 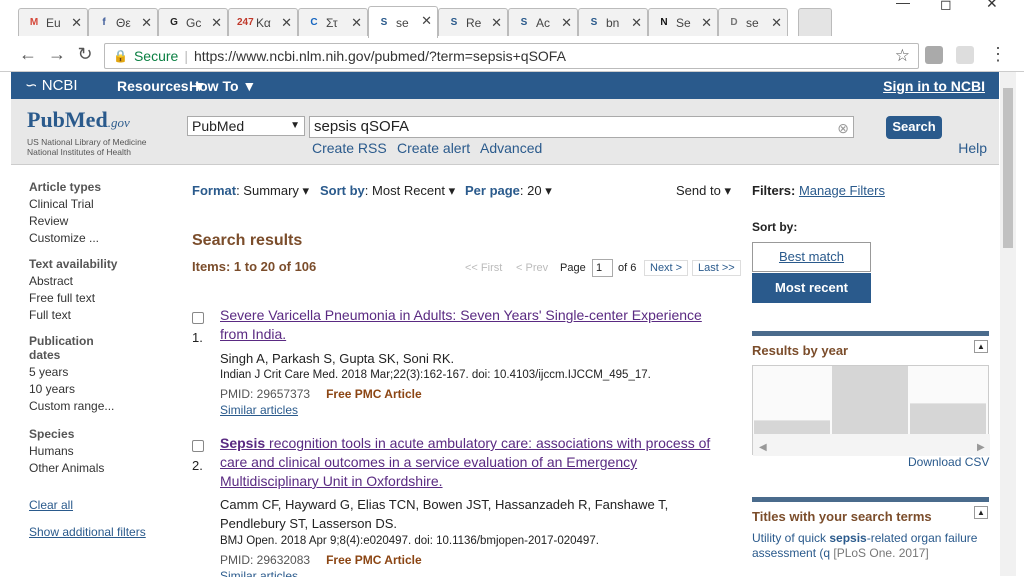 I want to click on browser-tab: S Re ✕, so click(x=473, y=22).